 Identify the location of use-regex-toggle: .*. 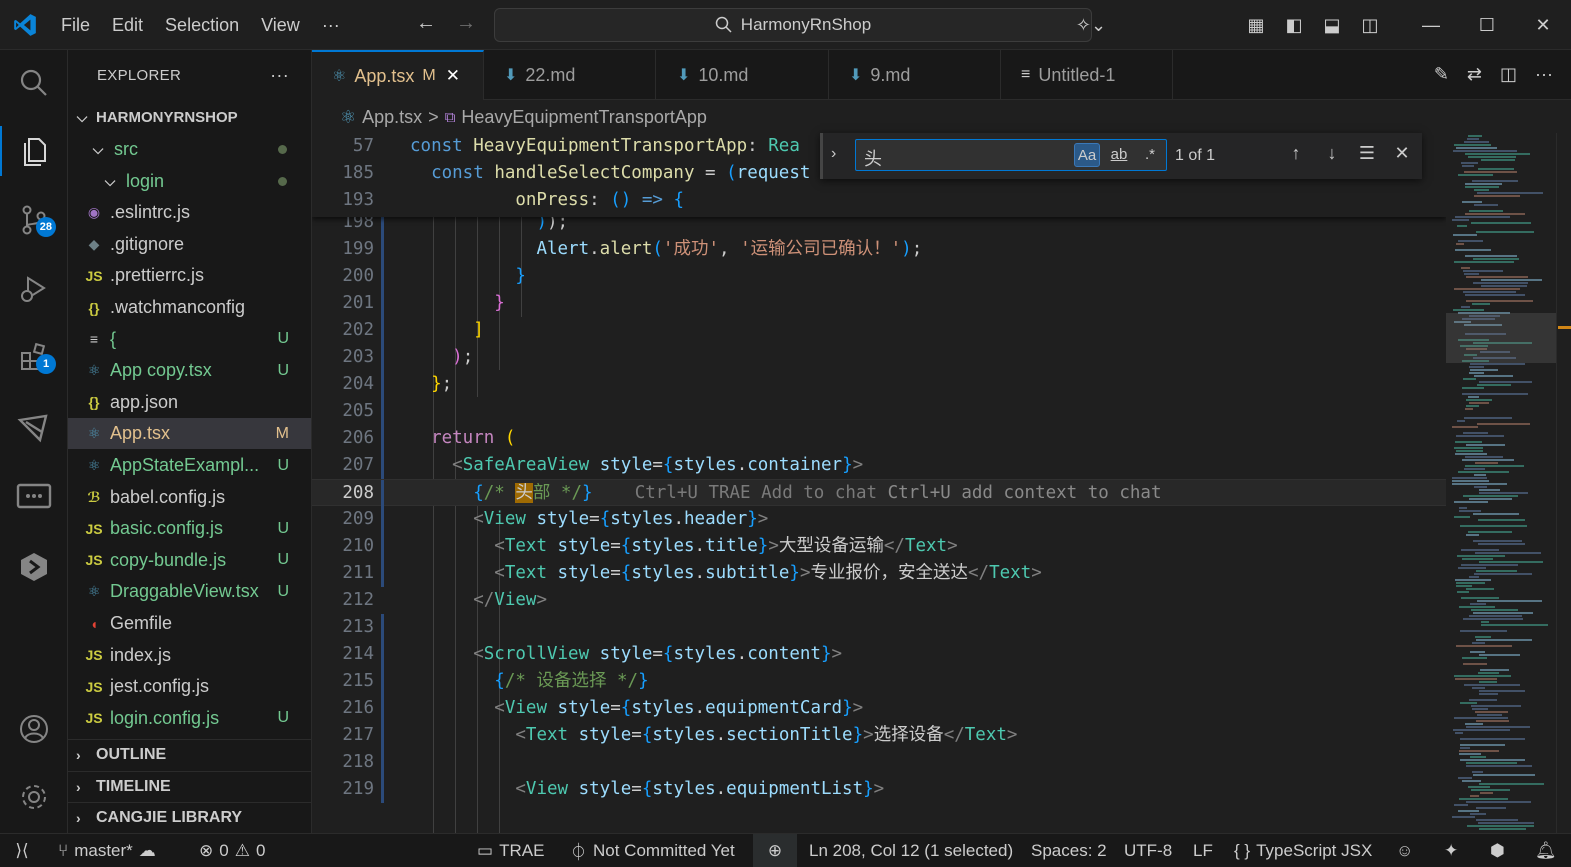
(1150, 155).